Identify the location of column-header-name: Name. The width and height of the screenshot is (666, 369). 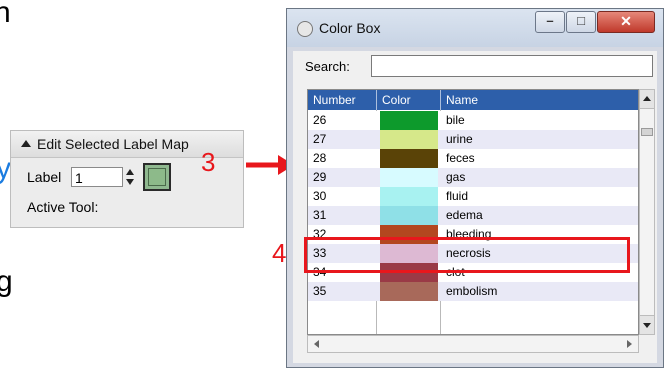
(462, 100).